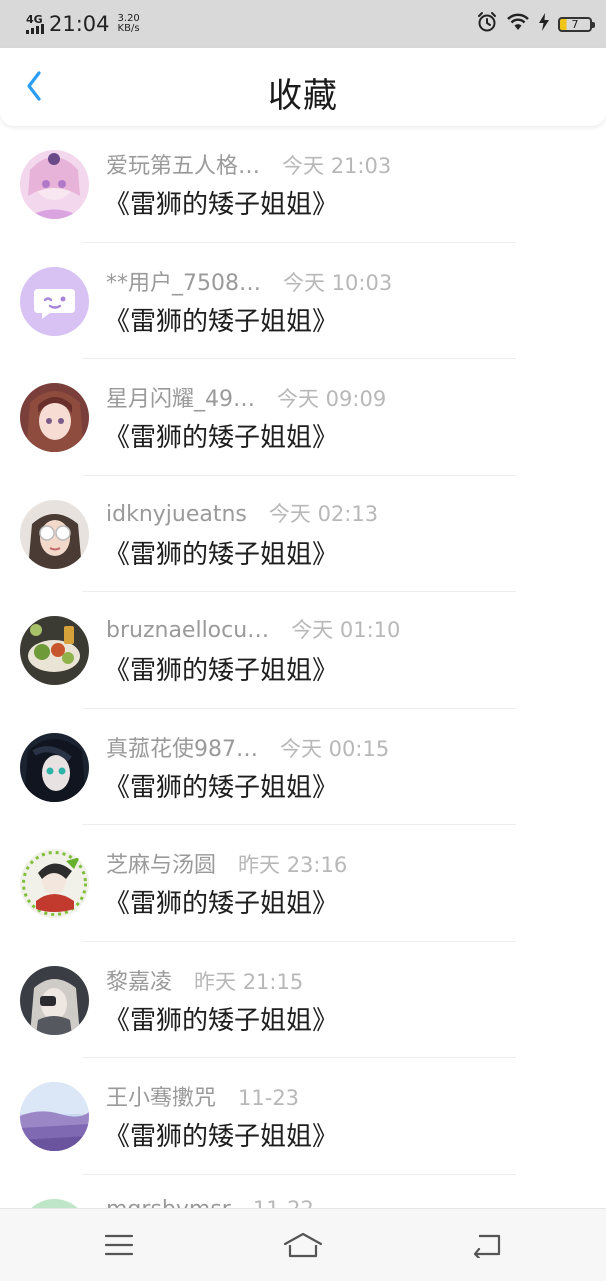 This screenshot has height=1281, width=606. I want to click on list-item: idknyjueatns 今天 02:13 《雷狮的矮子姐姐》, so click(303, 534).